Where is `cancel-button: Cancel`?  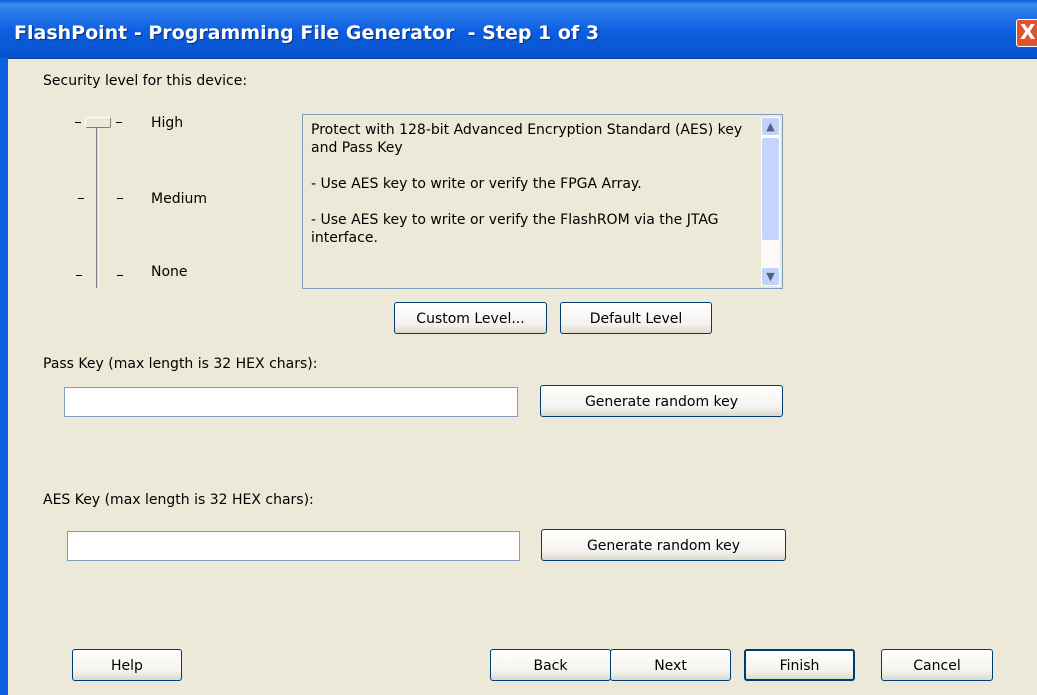 cancel-button: Cancel is located at coordinates (937, 665).